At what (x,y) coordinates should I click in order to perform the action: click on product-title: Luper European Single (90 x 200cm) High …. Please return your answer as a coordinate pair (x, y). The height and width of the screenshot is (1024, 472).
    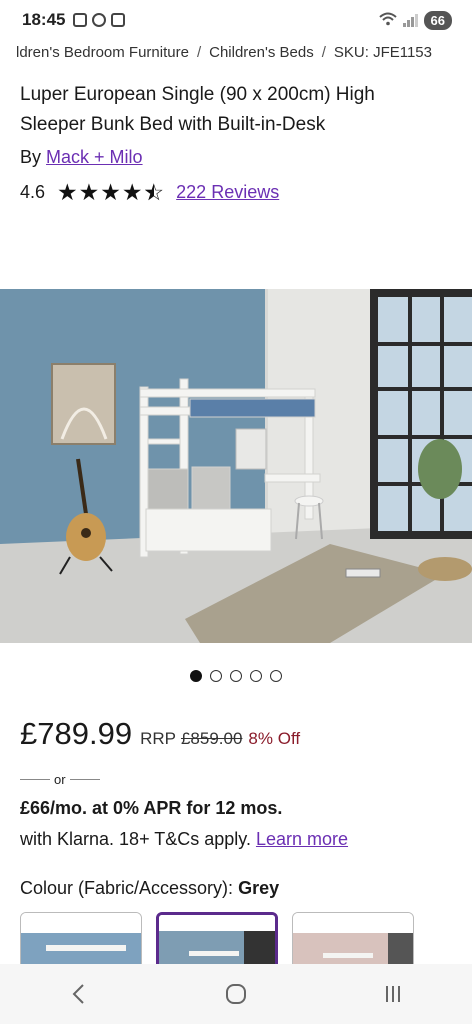
    Looking at the image, I should click on (197, 109).